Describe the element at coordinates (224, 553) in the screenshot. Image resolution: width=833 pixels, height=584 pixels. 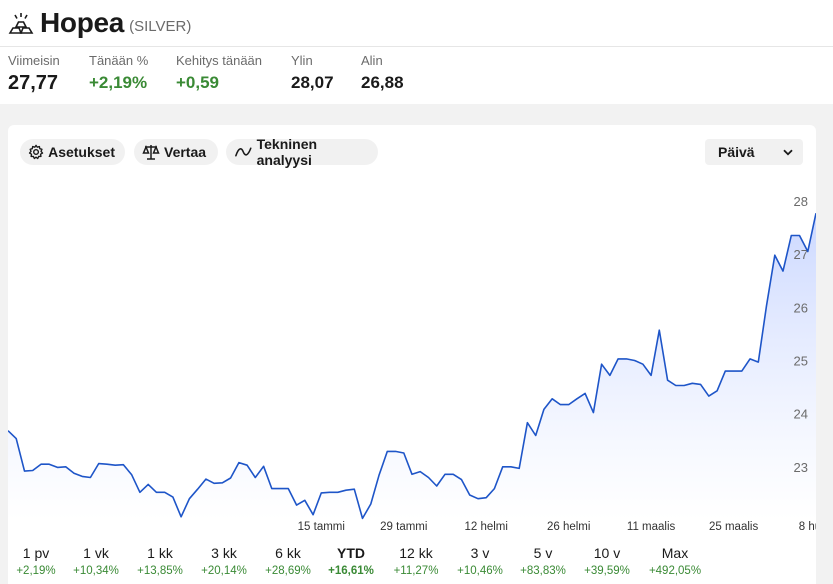
I see `period-label: 3 kk` at that location.